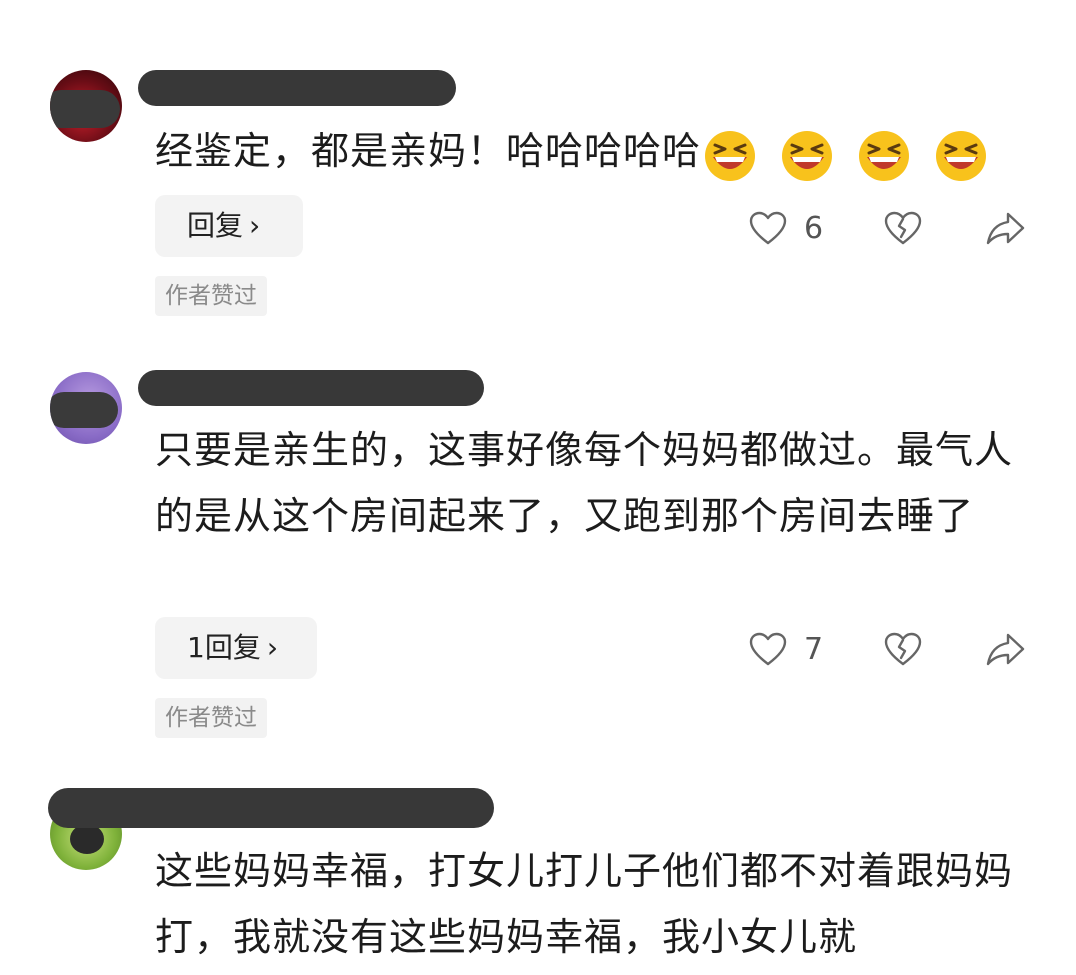 The image size is (1076, 975). What do you see at coordinates (814, 649) in the screenshot?
I see `like-count: 7` at bounding box center [814, 649].